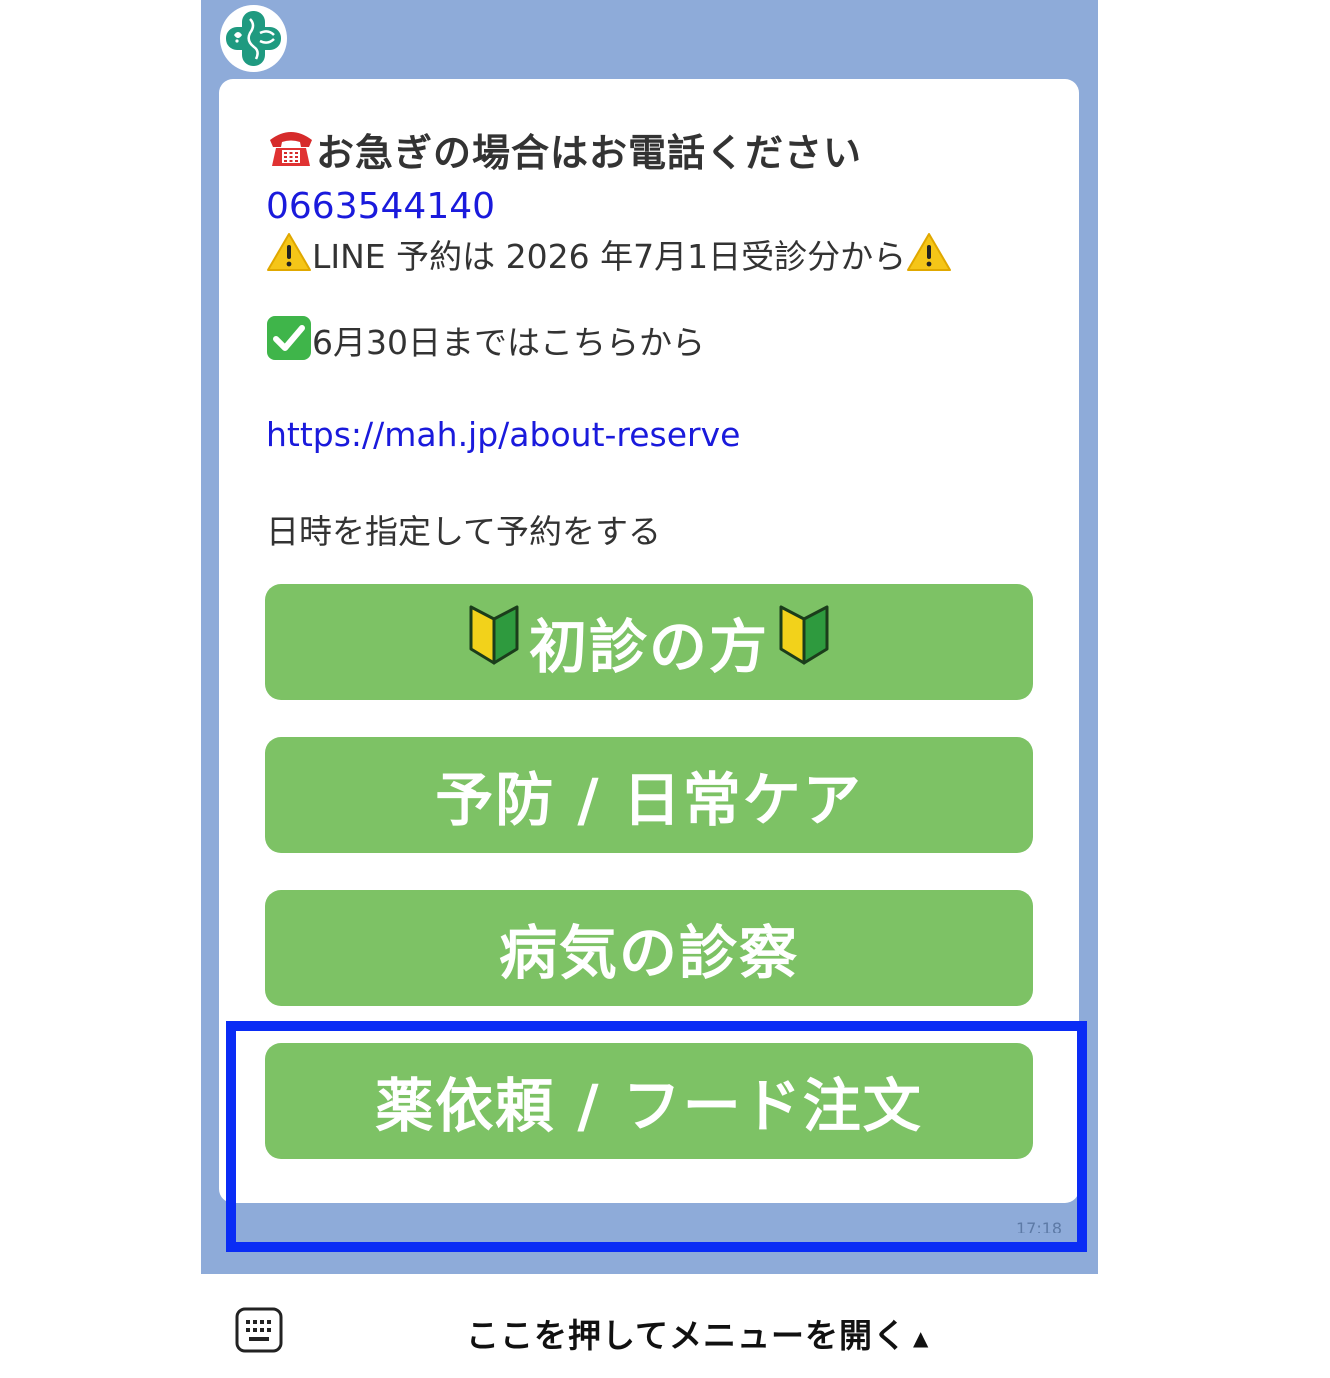 The image size is (1330, 1378). What do you see at coordinates (687, 1335) in the screenshot?
I see `open-menu-label: ここを押してメニューを開く` at bounding box center [687, 1335].